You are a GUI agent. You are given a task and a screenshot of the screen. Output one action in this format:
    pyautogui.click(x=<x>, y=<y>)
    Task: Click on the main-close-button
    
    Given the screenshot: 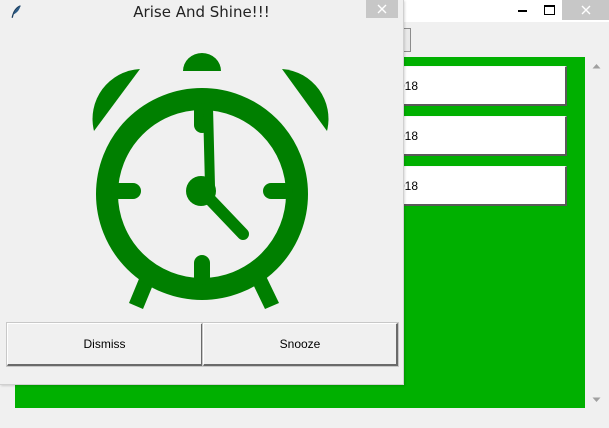 What is the action you would take?
    pyautogui.click(x=585, y=10)
    